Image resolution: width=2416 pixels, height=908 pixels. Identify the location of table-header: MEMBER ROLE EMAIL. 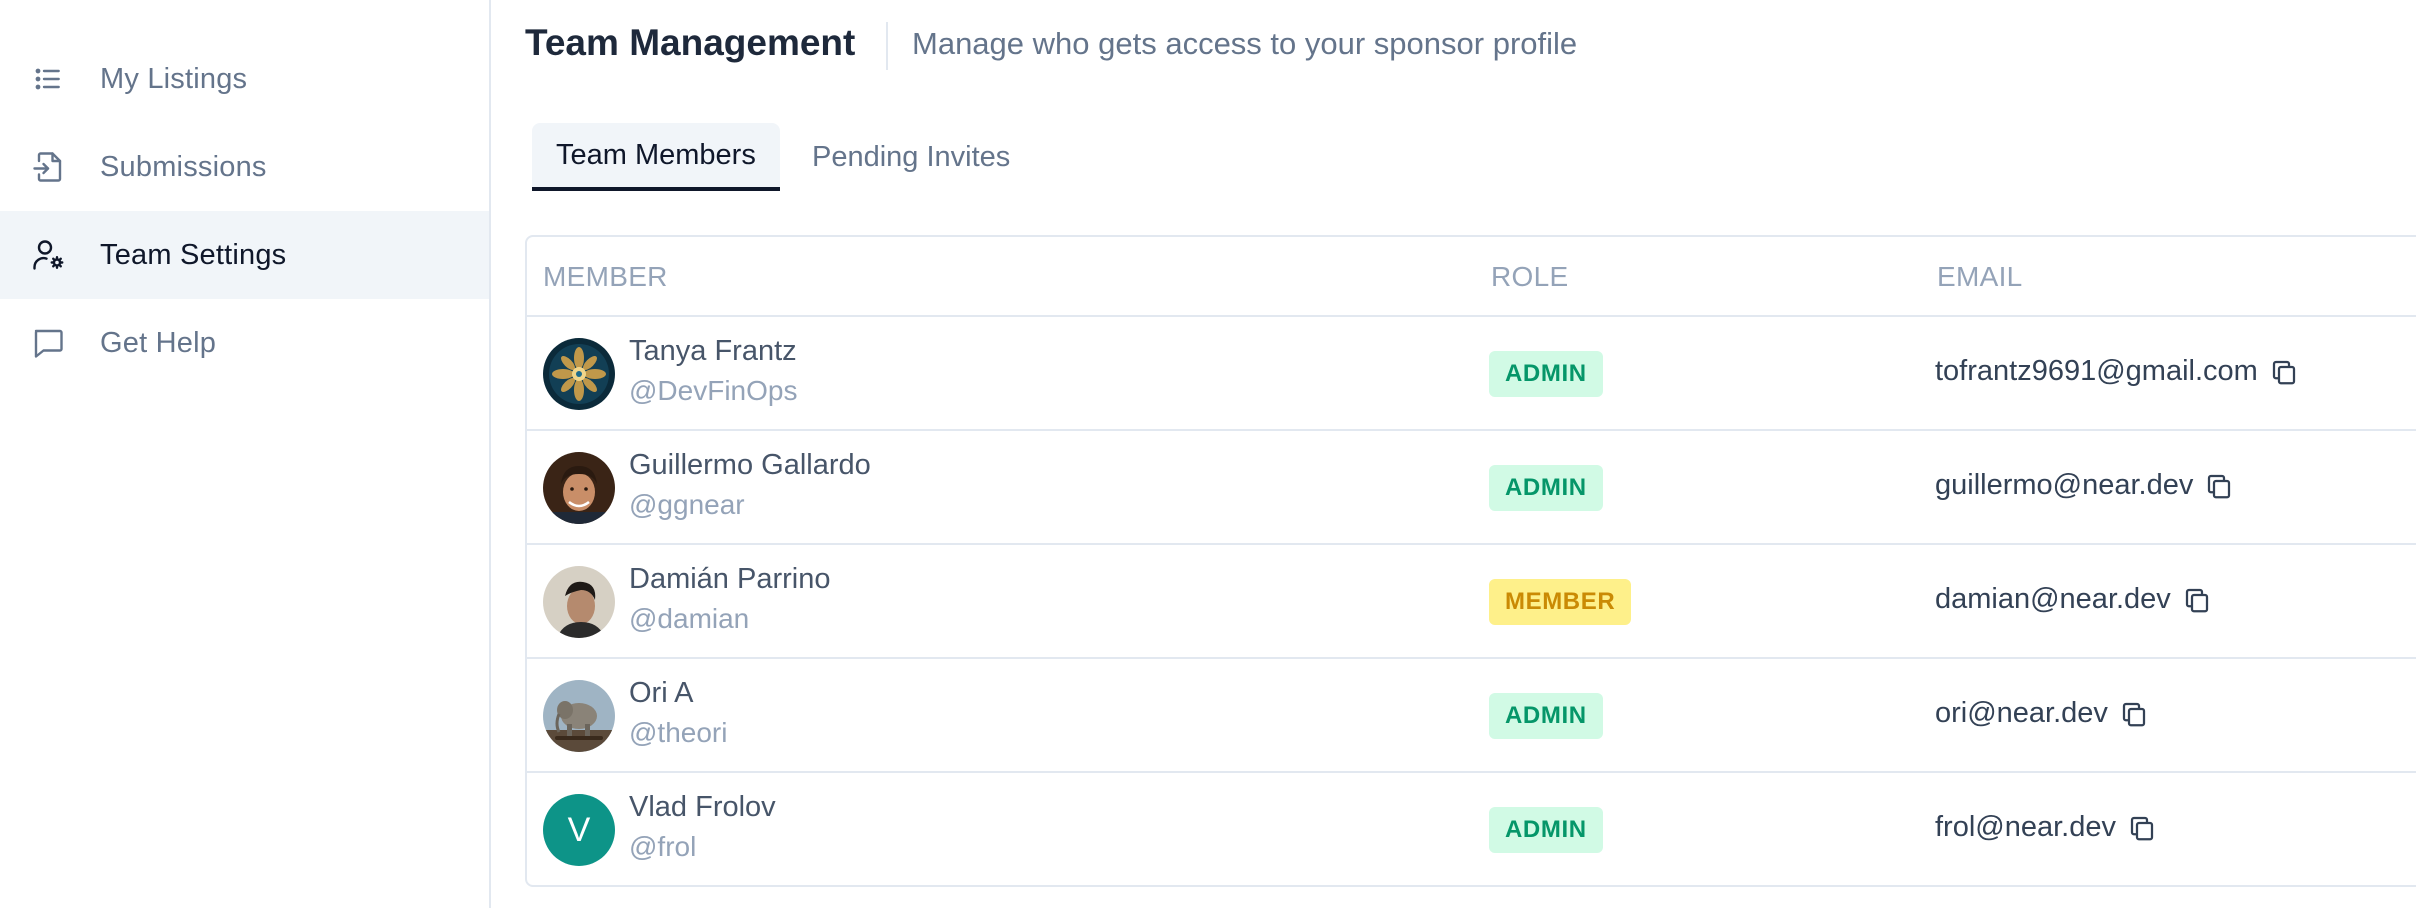
(1471, 277).